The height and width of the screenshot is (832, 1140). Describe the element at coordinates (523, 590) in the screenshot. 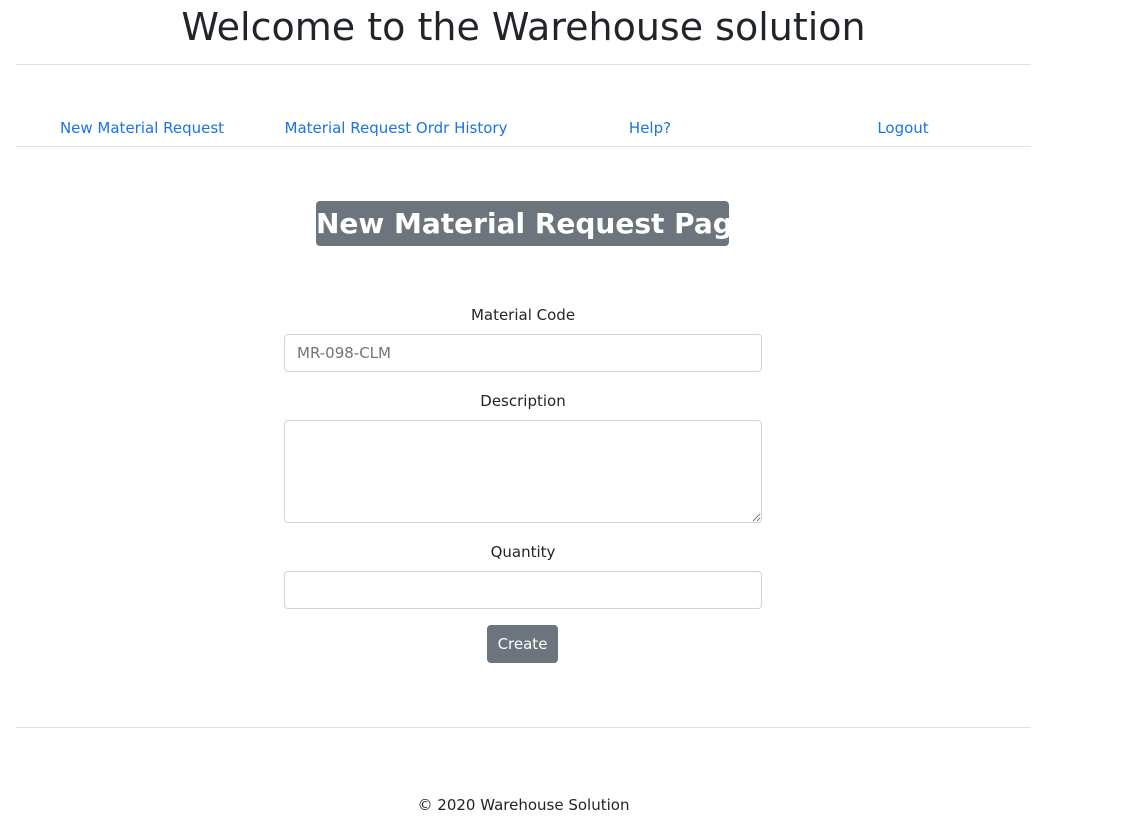

I see `quantity-input` at that location.